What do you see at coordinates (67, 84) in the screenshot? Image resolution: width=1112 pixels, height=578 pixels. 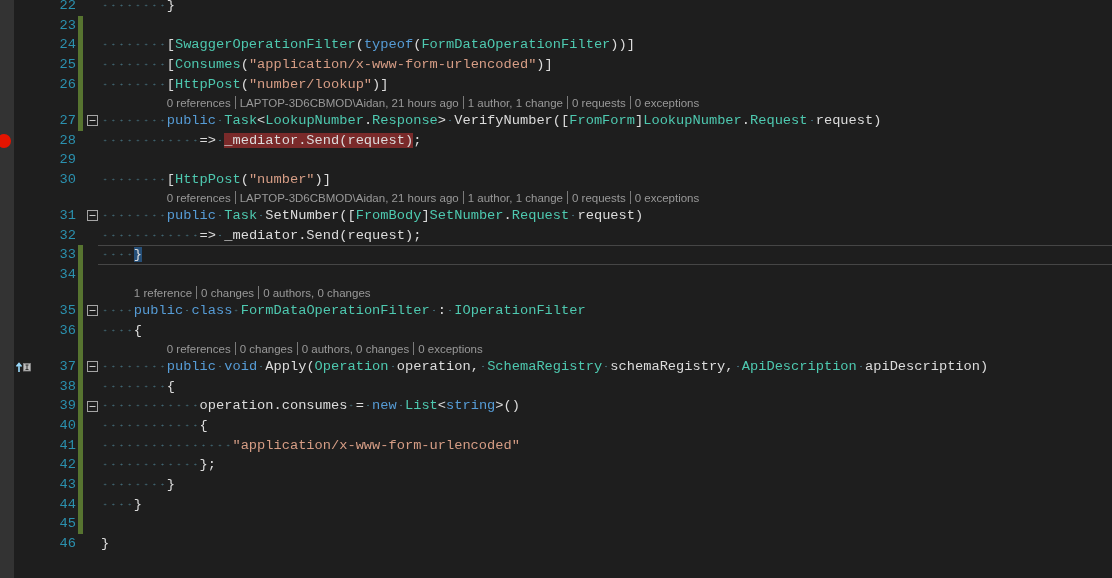 I see `line-number: 26` at bounding box center [67, 84].